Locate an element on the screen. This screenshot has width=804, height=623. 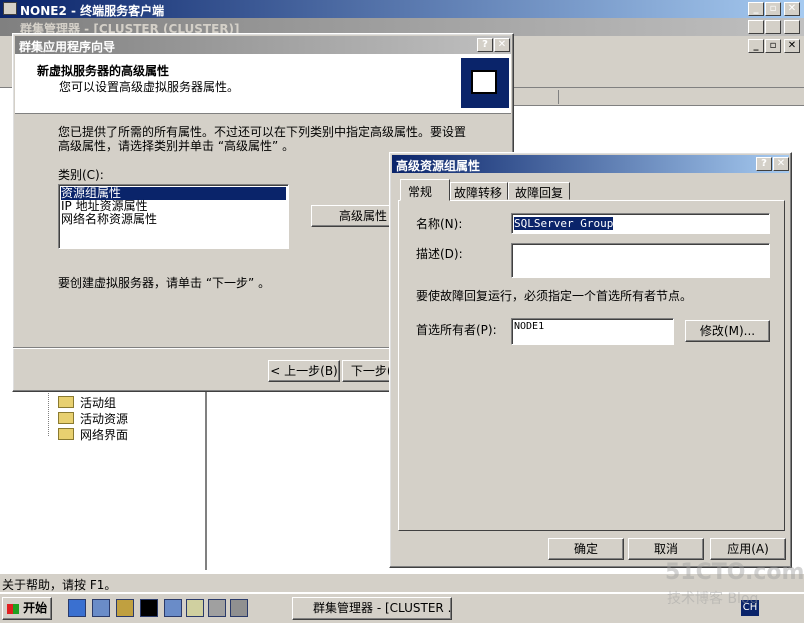
rdp-minimize-button: _ is located at coordinates (756, 9).